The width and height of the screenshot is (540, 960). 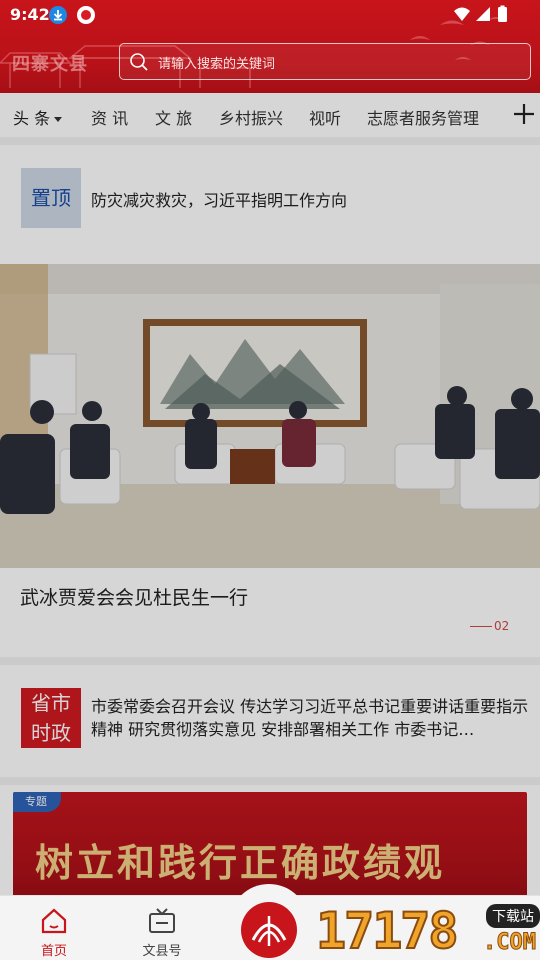 I want to click on nav-home: 首页, so click(x=54, y=932).